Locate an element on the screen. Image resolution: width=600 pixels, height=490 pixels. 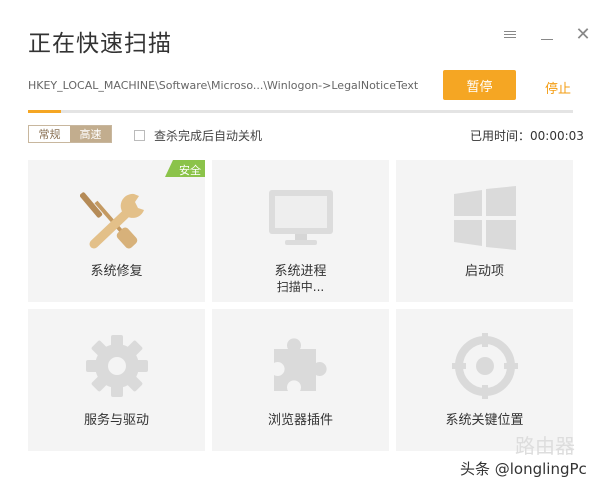
tile-label: 浏览器插件 is located at coordinates (300, 420).